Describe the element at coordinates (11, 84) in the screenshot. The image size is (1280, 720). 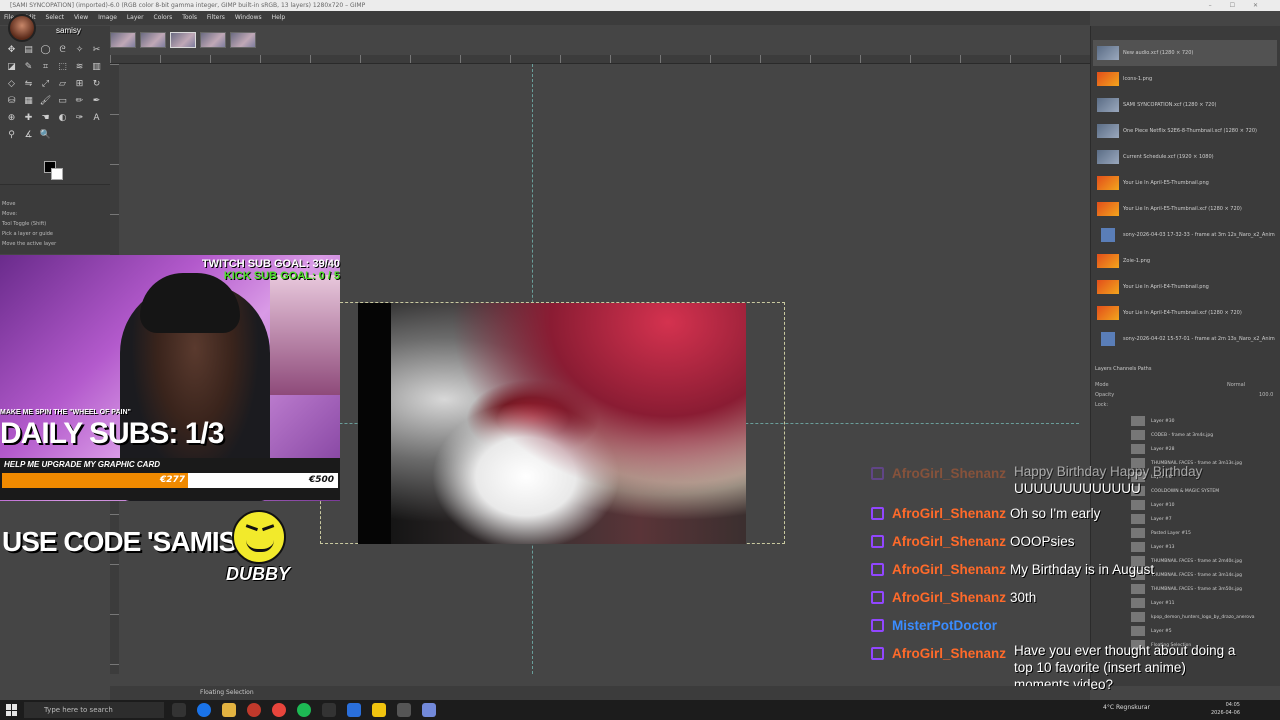
I see `perspective-icon: ◇` at that location.